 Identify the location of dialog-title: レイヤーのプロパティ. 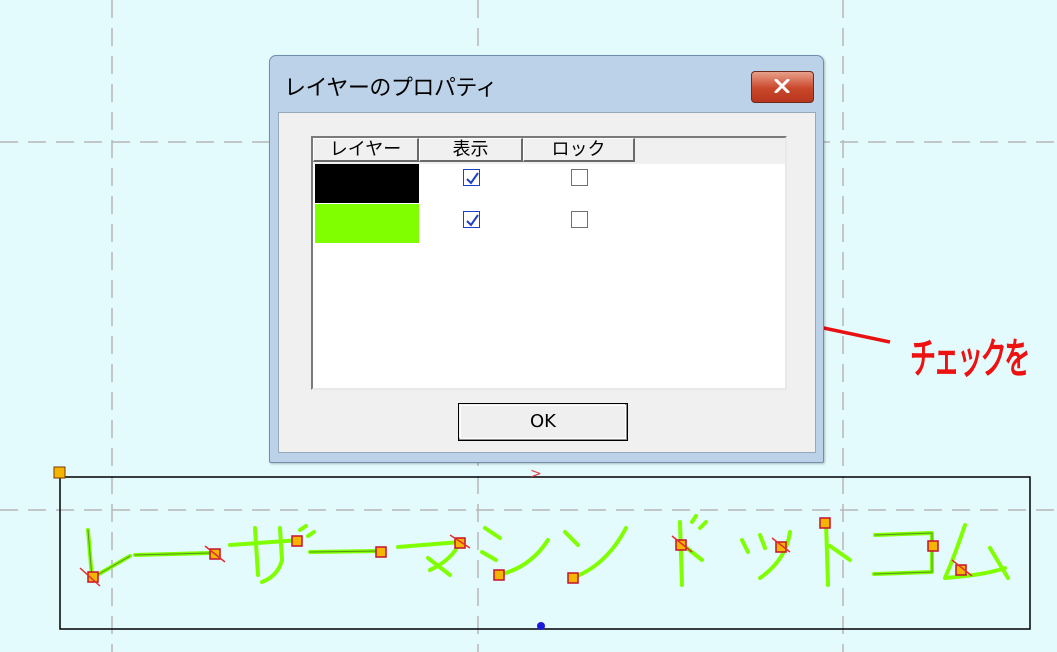
(391, 88).